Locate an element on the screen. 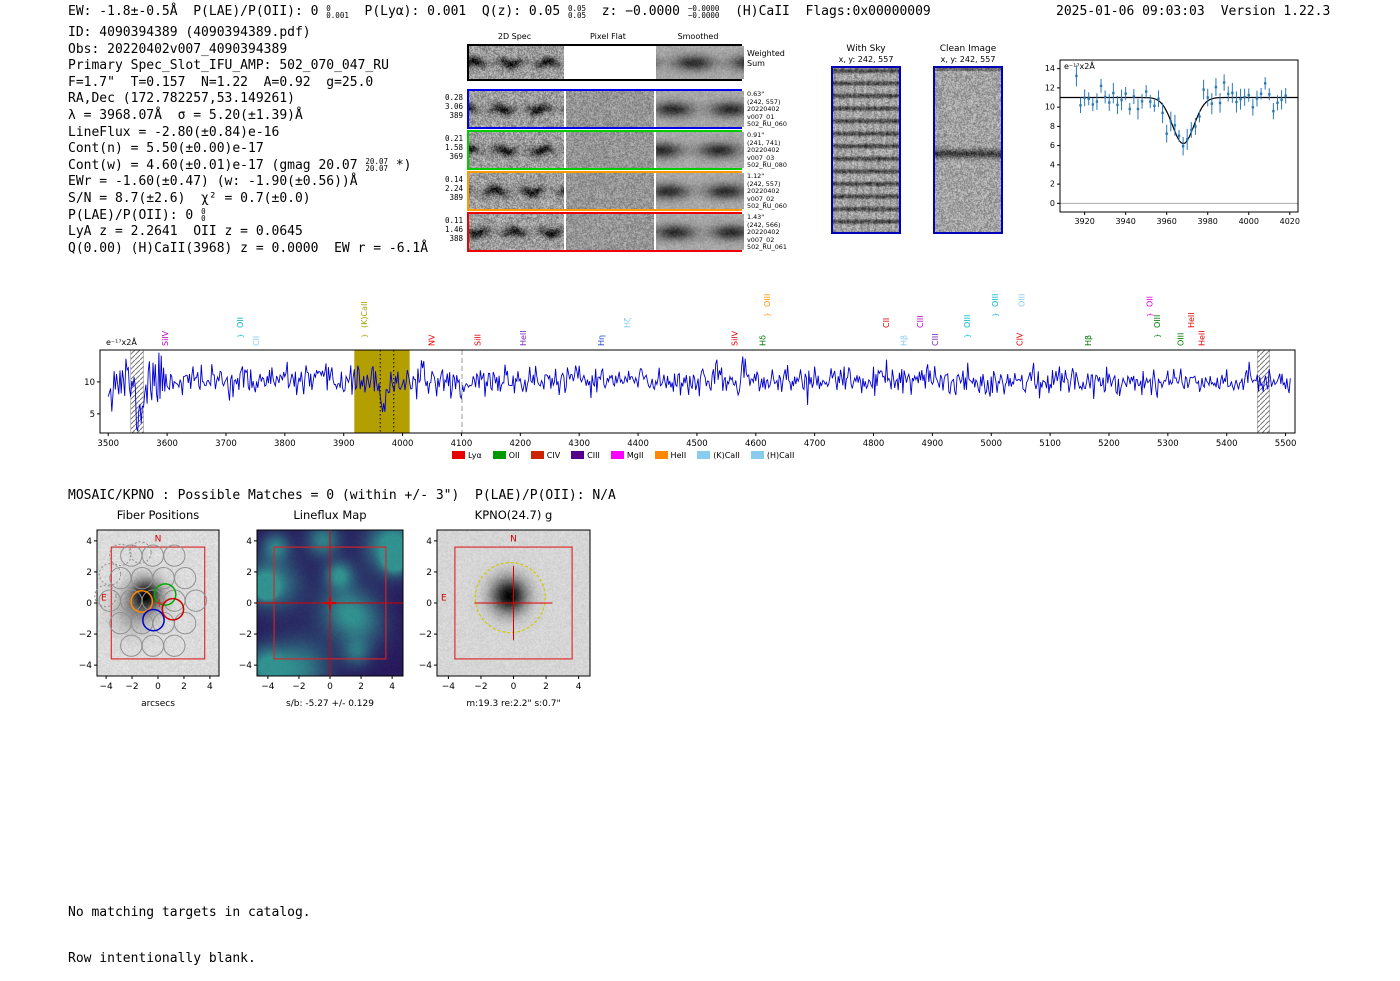 This screenshot has height=981, width=1400. x-tick-label: 0 is located at coordinates (330, 687).